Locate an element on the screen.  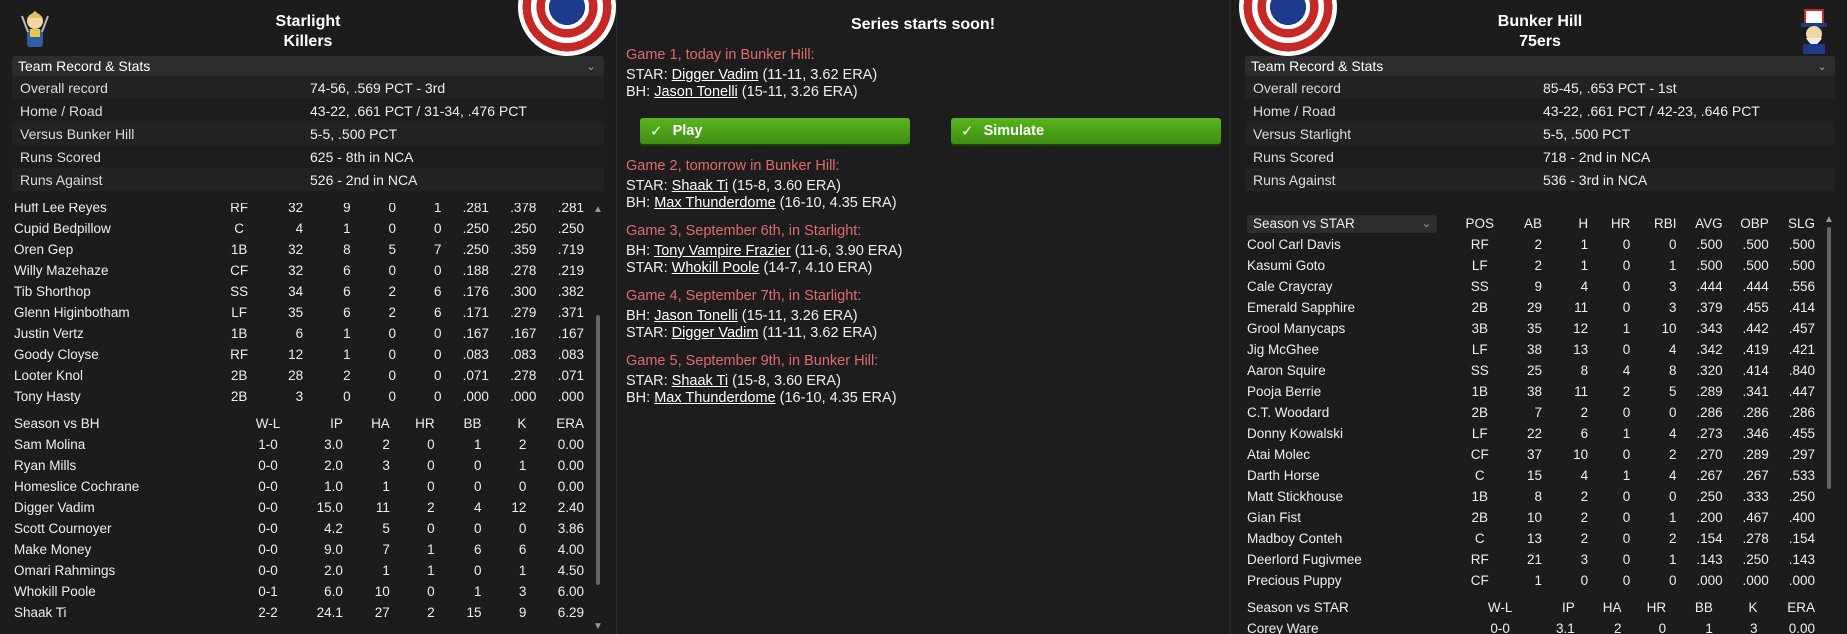
batter-row: Tony Hasty 2B 3 0 0 0 .000 .000 .000 is located at coordinates (300, 396).